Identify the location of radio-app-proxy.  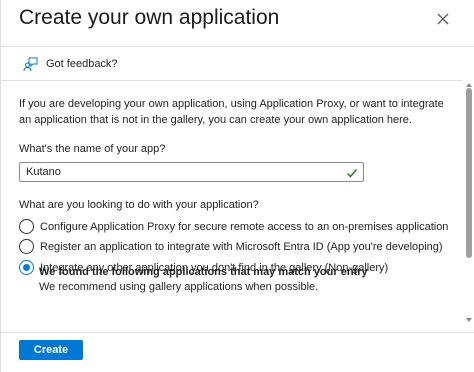
(26, 226).